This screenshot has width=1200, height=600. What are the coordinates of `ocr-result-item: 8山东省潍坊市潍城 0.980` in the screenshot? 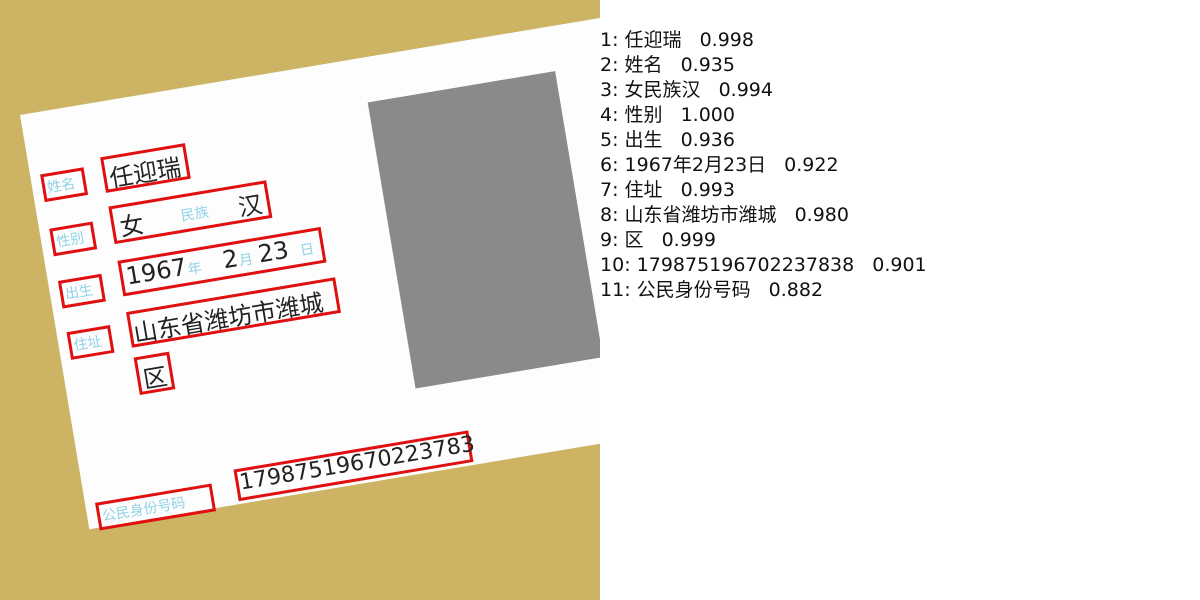 It's located at (763, 215).